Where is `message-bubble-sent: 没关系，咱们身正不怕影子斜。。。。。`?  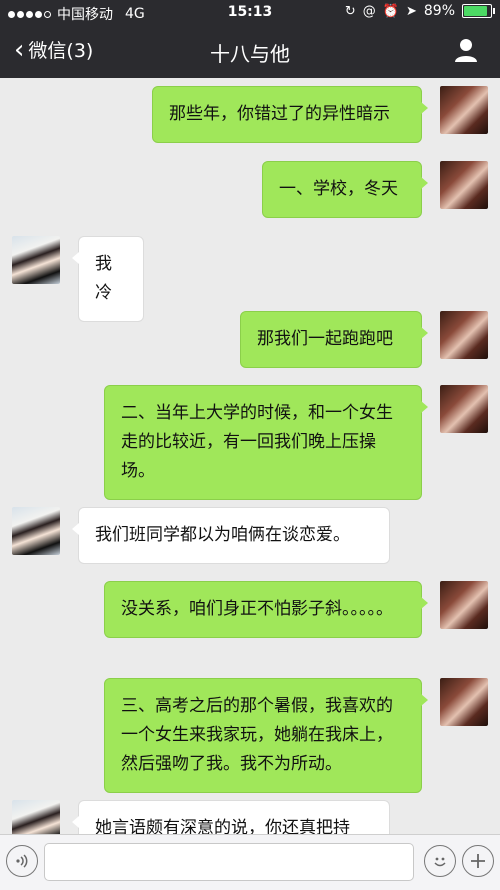
message-bubble-sent: 没关系，咱们身正不怕影子斜。。。。。 is located at coordinates (266, 609).